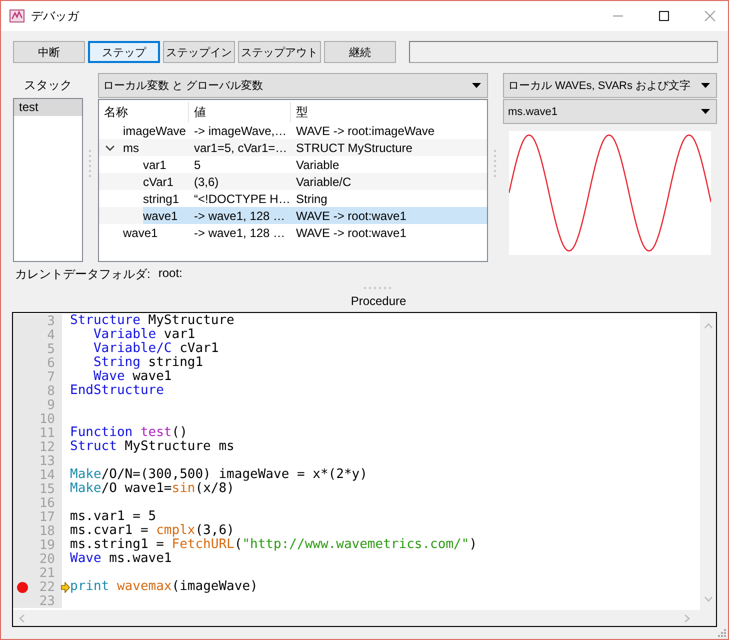 The image size is (729, 640). What do you see at coordinates (164, 587) in the screenshot?
I see `code-line: print wavemax(imageWave)` at bounding box center [164, 587].